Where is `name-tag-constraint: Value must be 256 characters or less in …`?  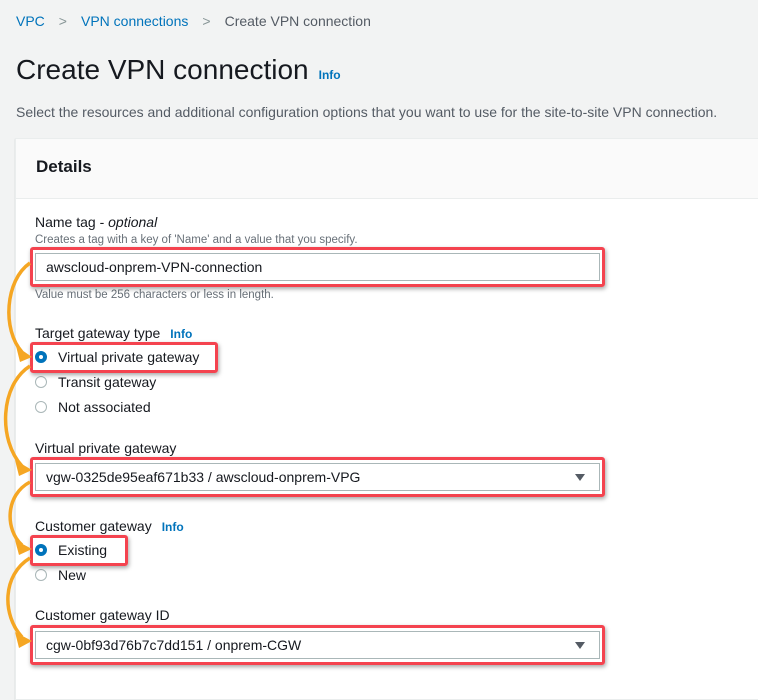 name-tag-constraint: Value must be 256 characters or less in … is located at coordinates (154, 295).